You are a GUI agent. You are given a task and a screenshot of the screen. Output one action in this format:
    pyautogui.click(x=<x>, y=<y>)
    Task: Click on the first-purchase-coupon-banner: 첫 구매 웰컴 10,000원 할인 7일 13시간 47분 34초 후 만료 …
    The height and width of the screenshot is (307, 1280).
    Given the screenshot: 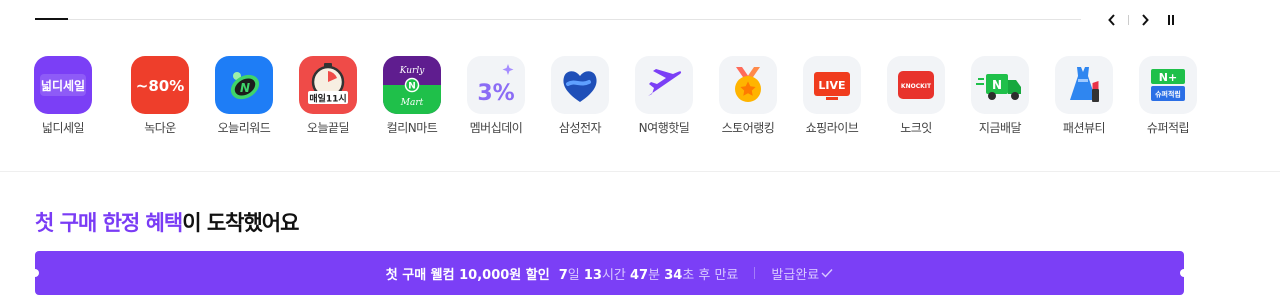 What is the action you would take?
    pyautogui.click(x=609, y=273)
    